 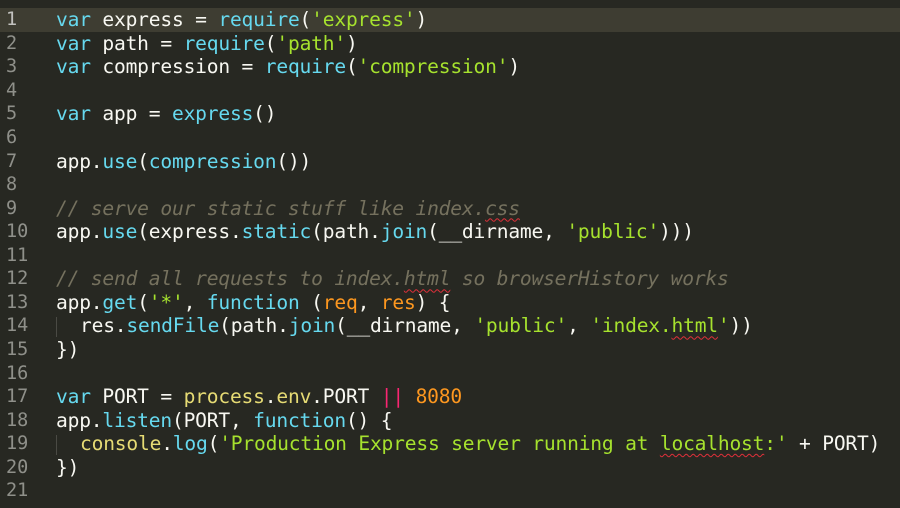 I want to click on code-line: 1 var express = require('express'), so click(x=450, y=20).